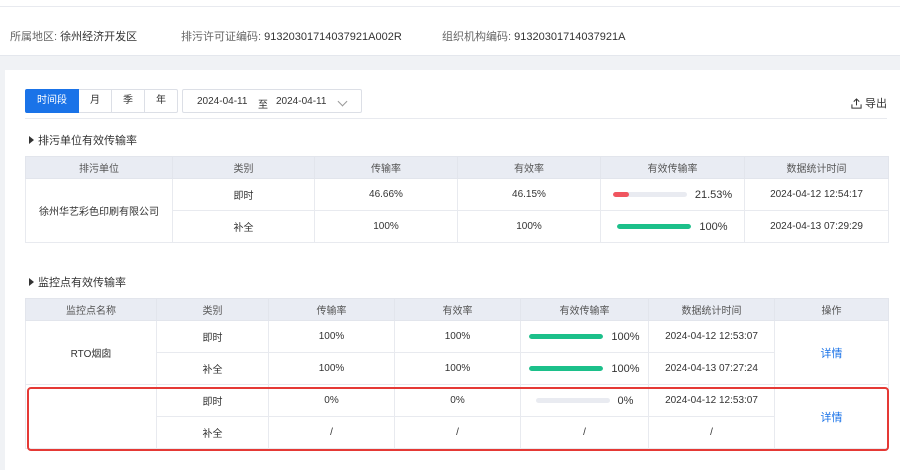 Image resolution: width=900 pixels, height=470 pixels. I want to click on transfer-rate-cell: 0%, so click(331, 400).